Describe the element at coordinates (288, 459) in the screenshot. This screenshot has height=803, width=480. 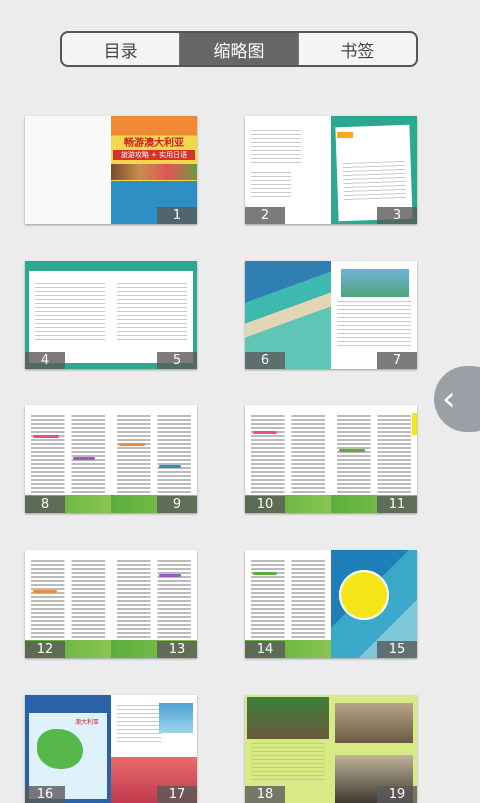
I see `page: 10` at that location.